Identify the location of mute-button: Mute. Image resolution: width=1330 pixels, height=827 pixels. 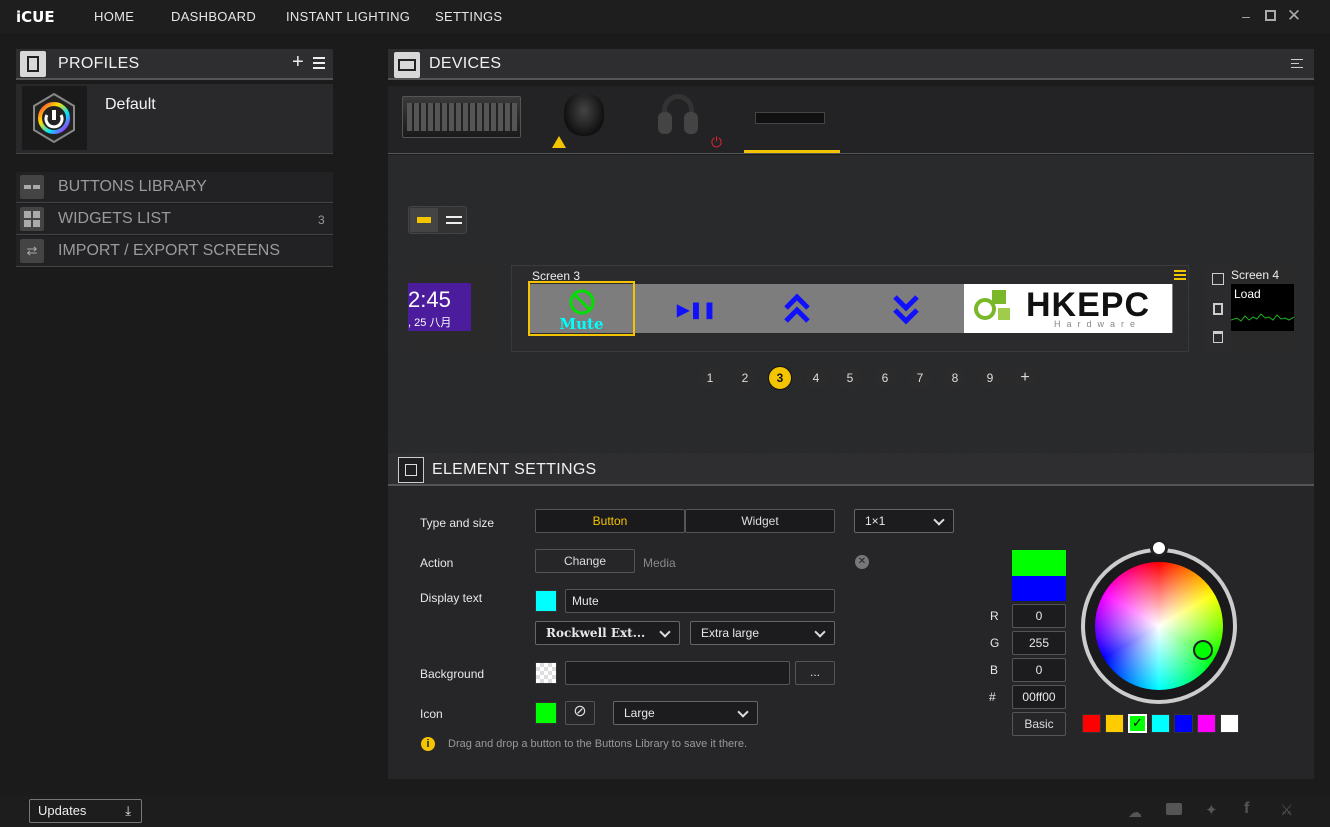
(581, 308).